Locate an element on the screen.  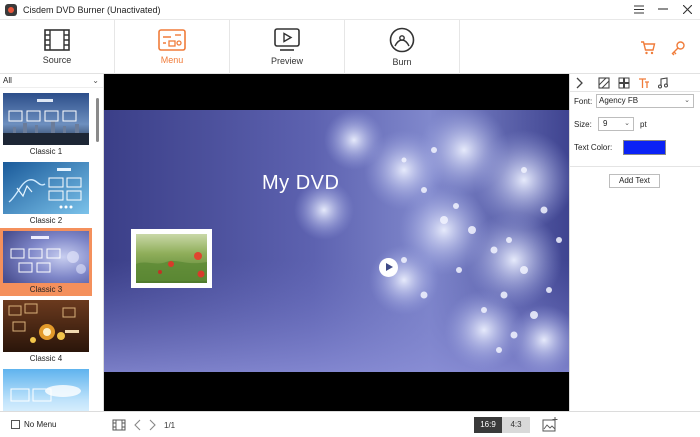
film-add-icon is located at coordinates (119, 425).